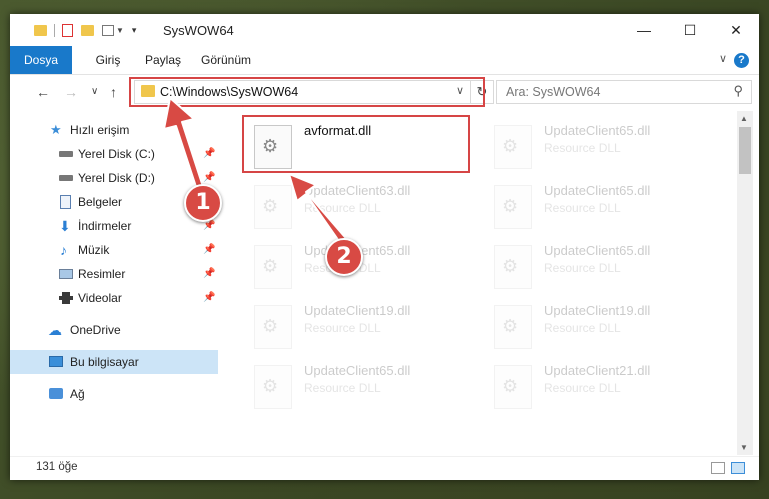 Image resolution: width=769 pixels, height=499 pixels. I want to click on file-name: UpdateClient63.dll, so click(357, 190).